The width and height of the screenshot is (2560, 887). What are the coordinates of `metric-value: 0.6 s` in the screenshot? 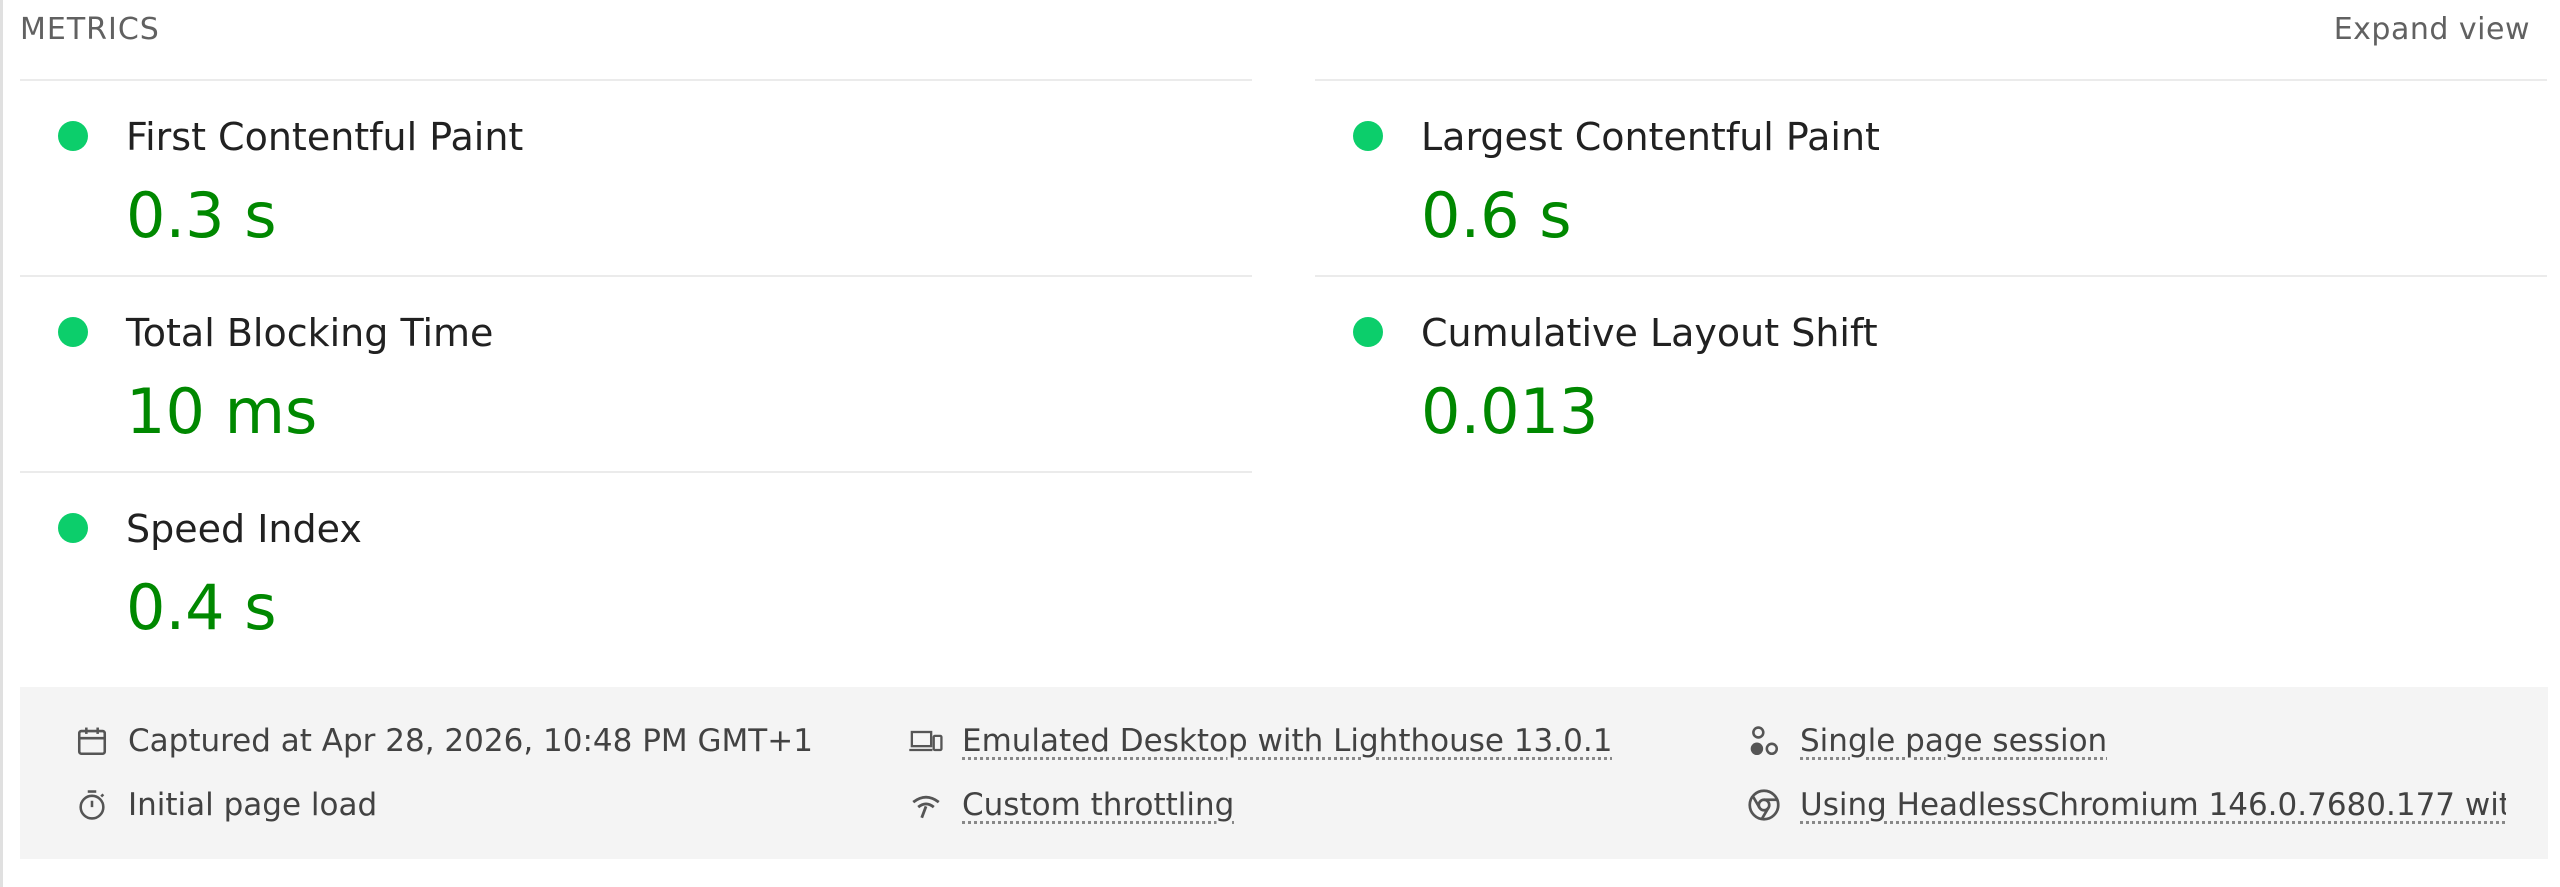 It's located at (1496, 215).